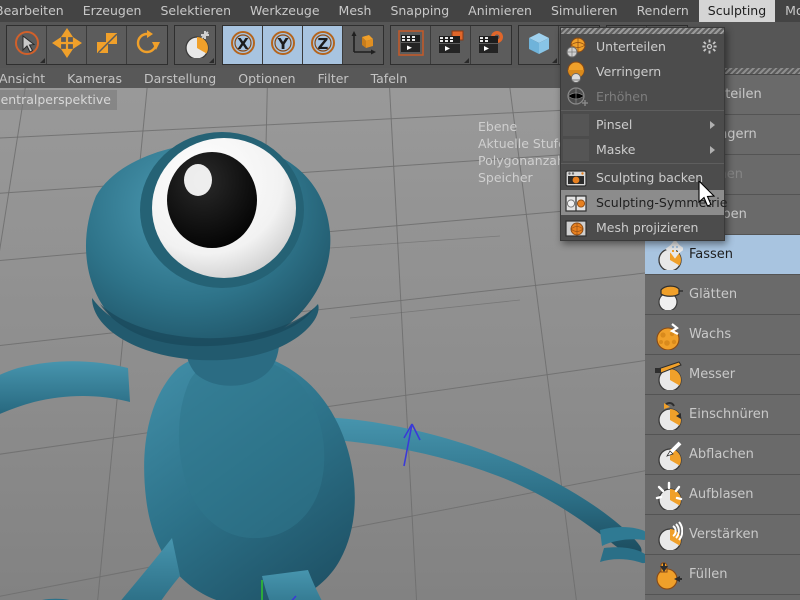 The image size is (800, 600). Describe the element at coordinates (668, 455) in the screenshot. I see `flatten-icon` at that location.